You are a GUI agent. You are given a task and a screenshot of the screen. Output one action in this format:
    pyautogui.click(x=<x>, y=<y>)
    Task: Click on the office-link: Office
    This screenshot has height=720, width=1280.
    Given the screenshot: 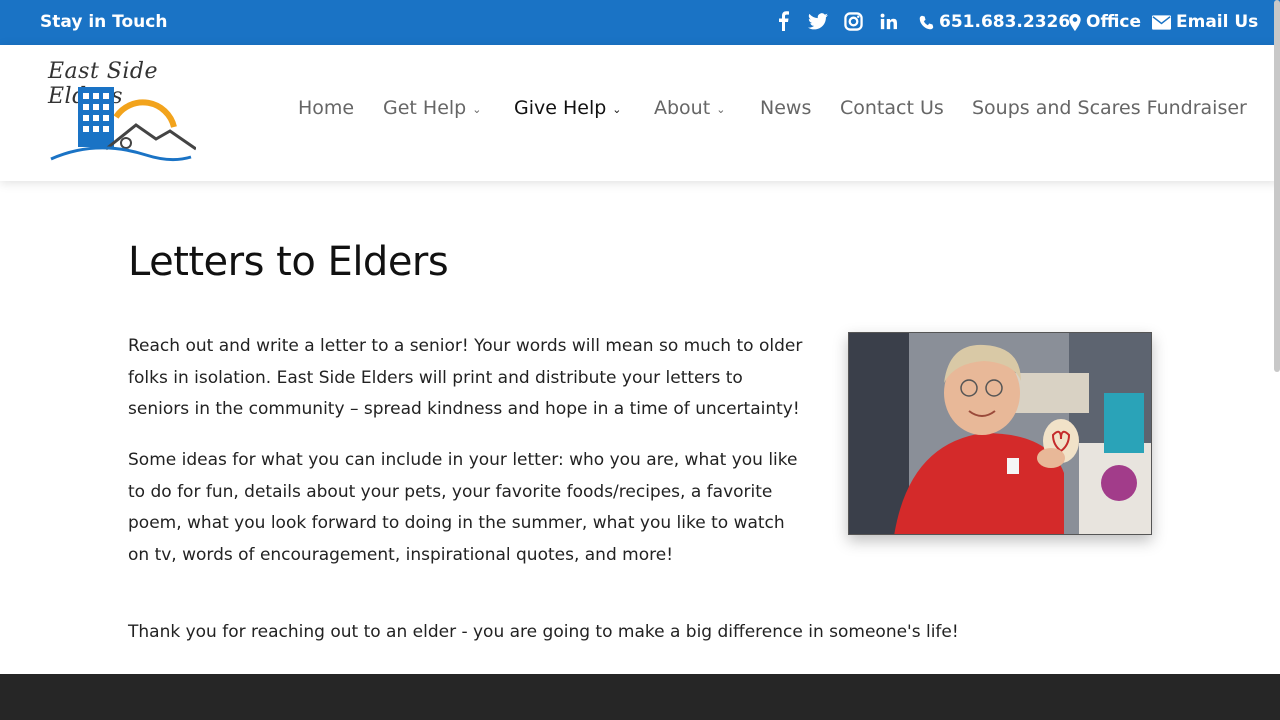 What is the action you would take?
    pyautogui.click(x=1105, y=22)
    